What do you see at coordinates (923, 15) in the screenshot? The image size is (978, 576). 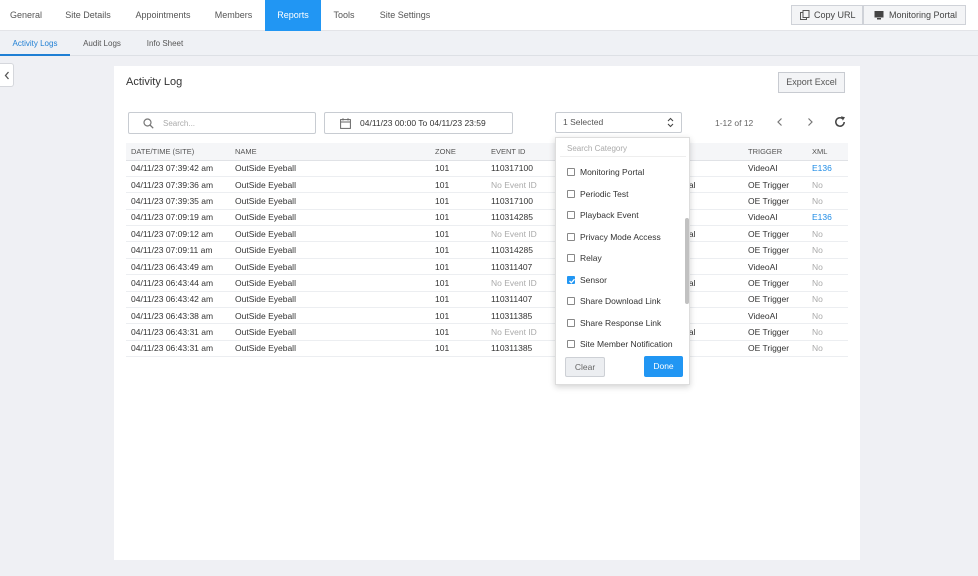 I see `monitoring-portal-label: Monitoring Portal` at bounding box center [923, 15].